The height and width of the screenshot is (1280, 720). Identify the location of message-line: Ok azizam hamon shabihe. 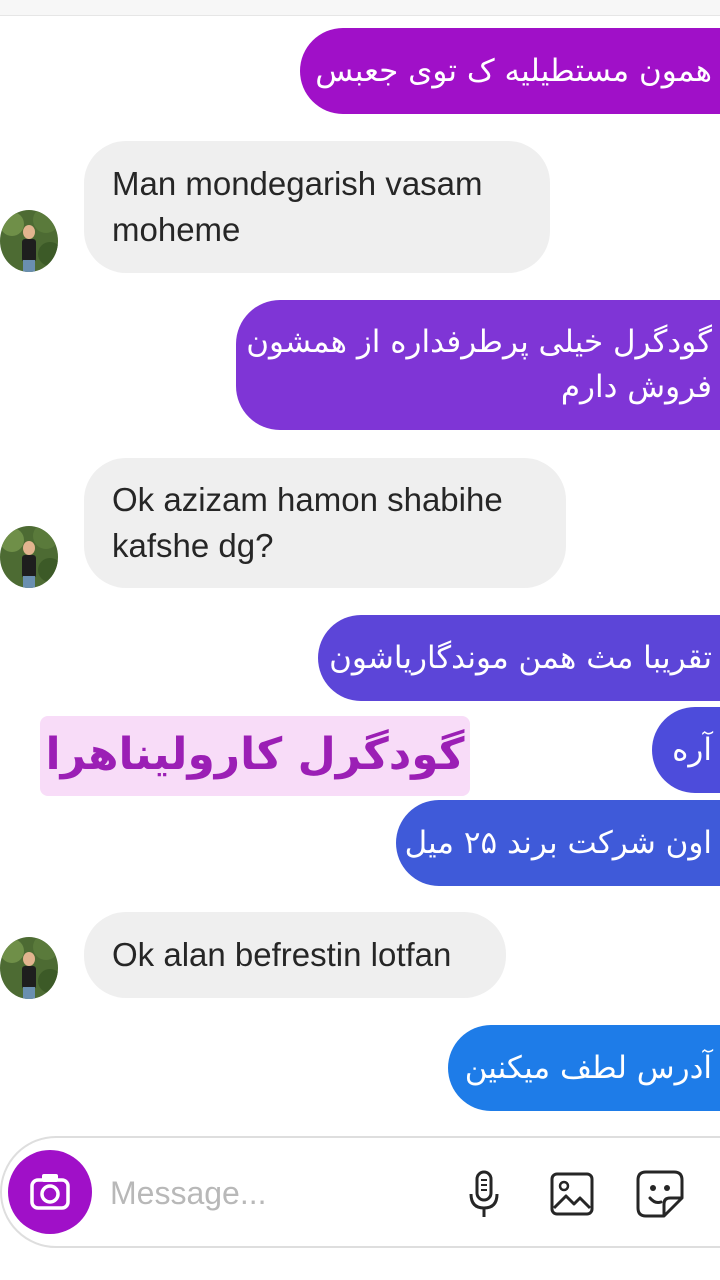
(307, 499).